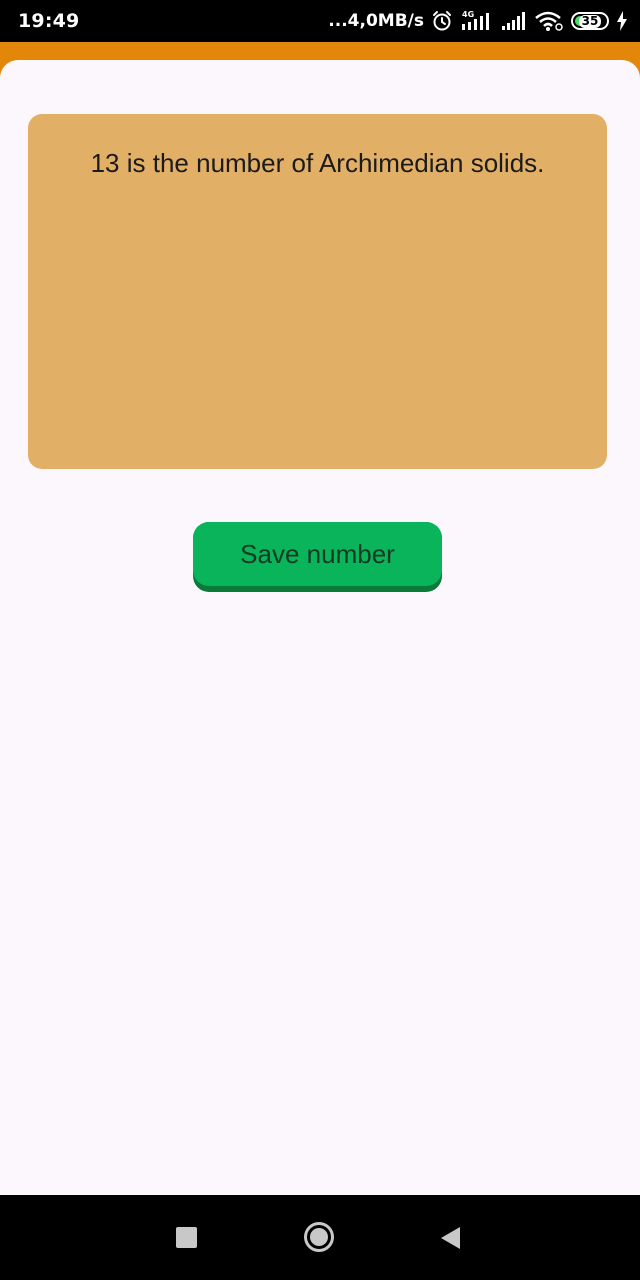  What do you see at coordinates (450, 1238) in the screenshot?
I see `back-triangle-icon` at bounding box center [450, 1238].